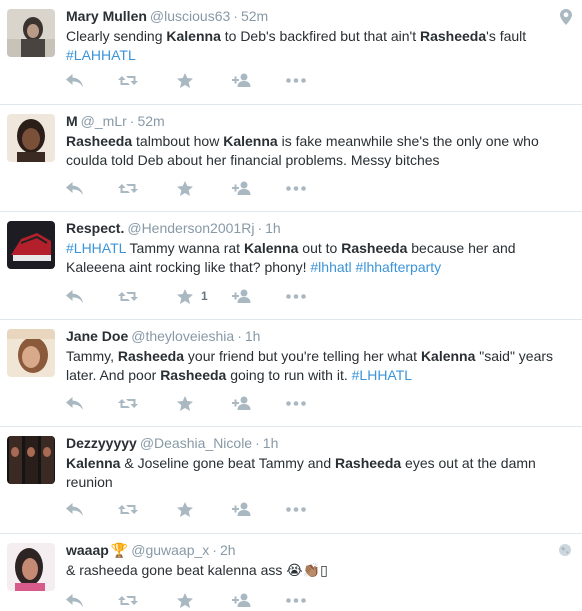  I want to click on text-segment: 's fault, so click(506, 36).